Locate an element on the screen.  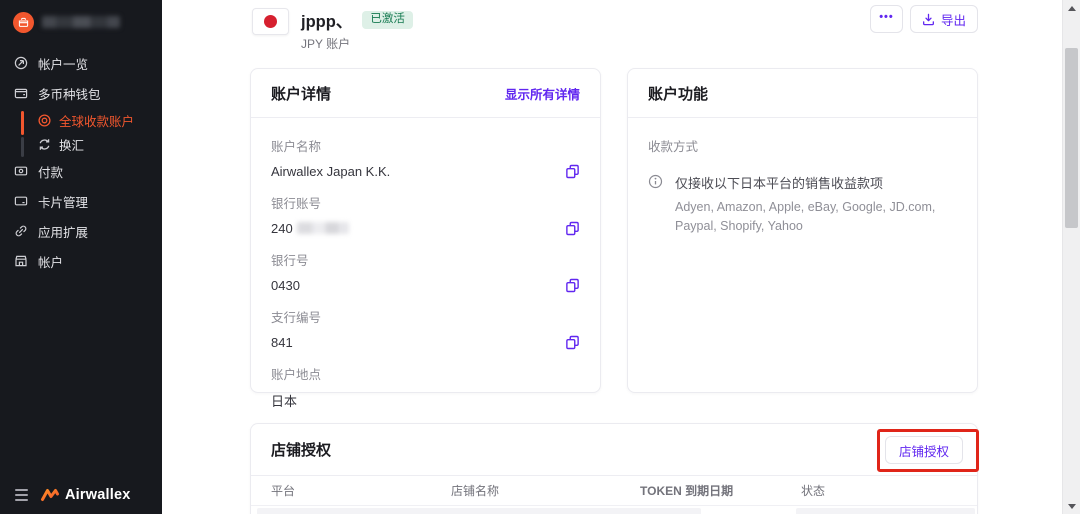
export-button: 导出 is located at coordinates (943, 19).